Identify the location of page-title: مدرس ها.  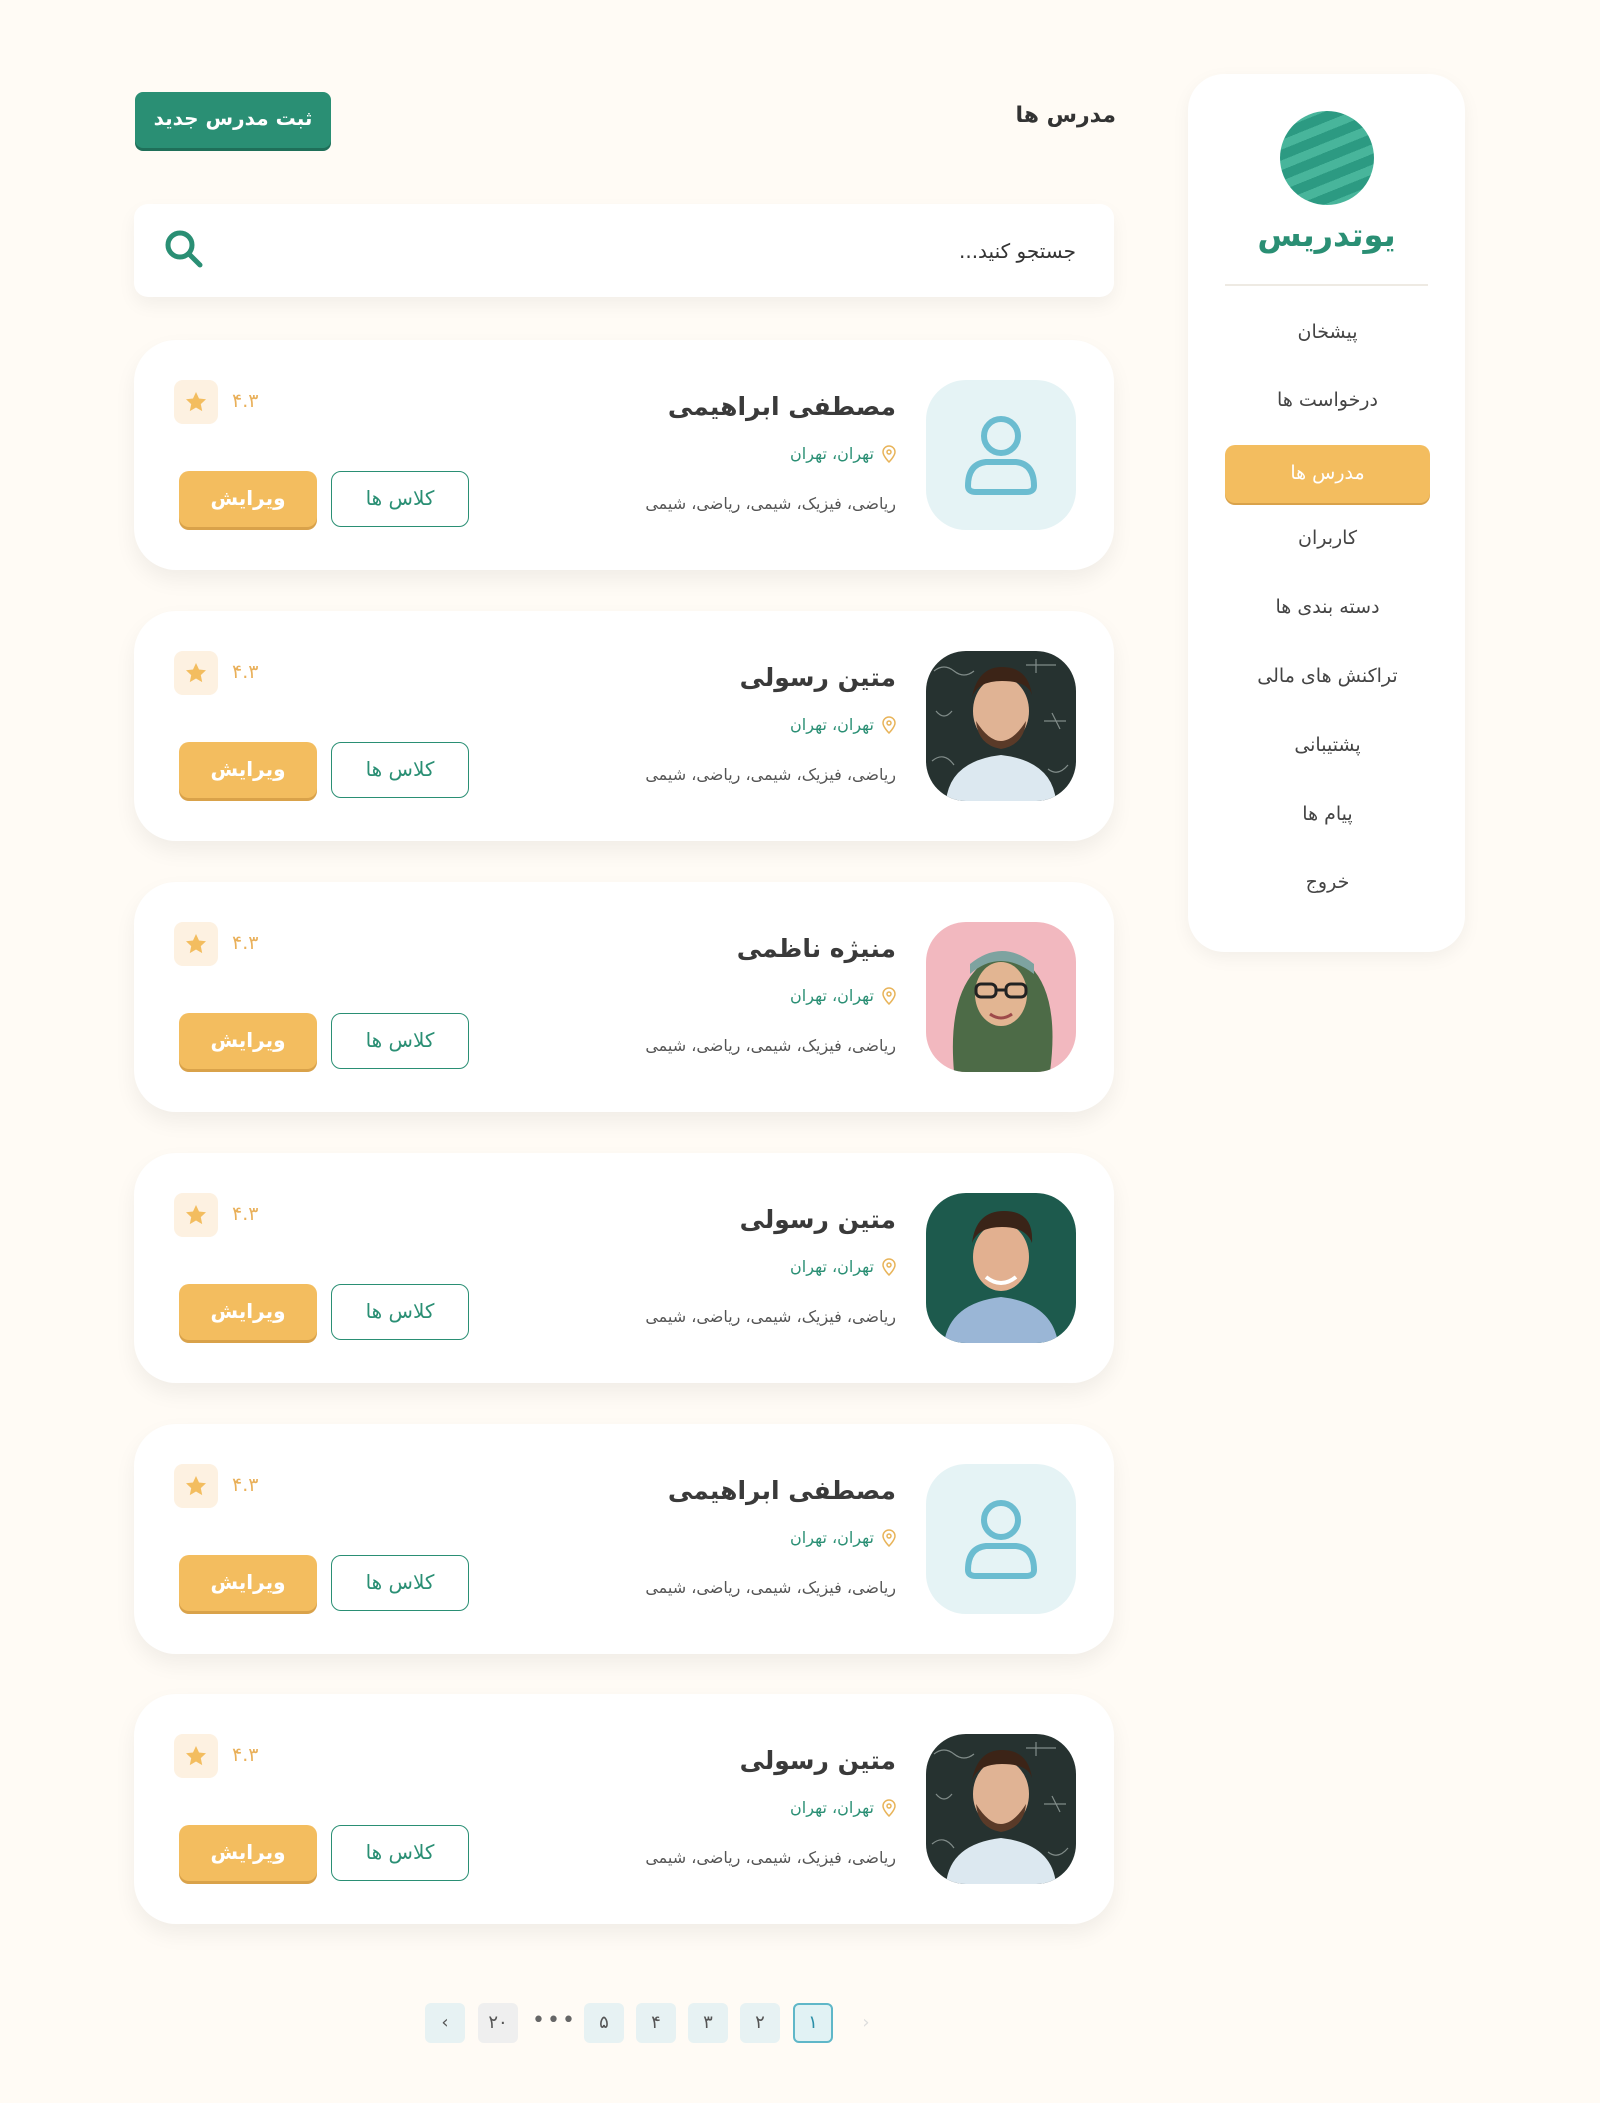
(1065, 115).